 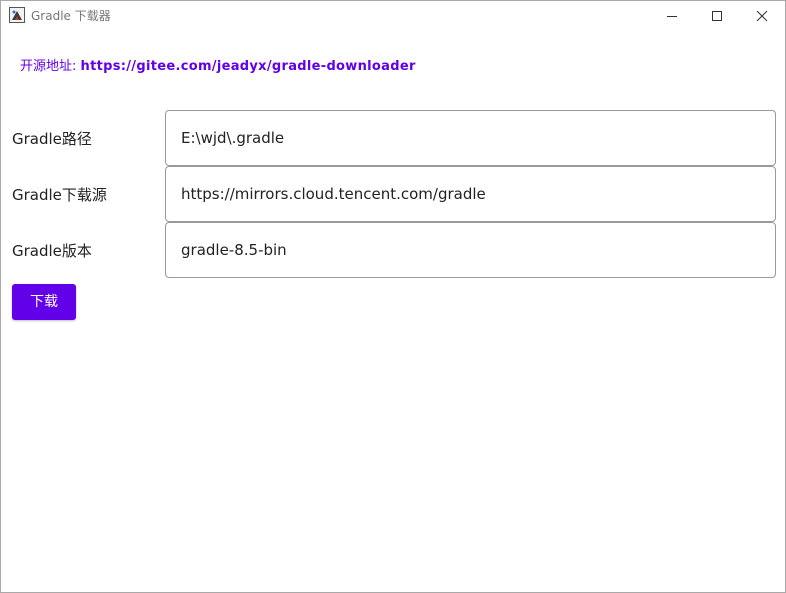 I want to click on title-bar: Gradle 下载器, so click(x=393, y=16).